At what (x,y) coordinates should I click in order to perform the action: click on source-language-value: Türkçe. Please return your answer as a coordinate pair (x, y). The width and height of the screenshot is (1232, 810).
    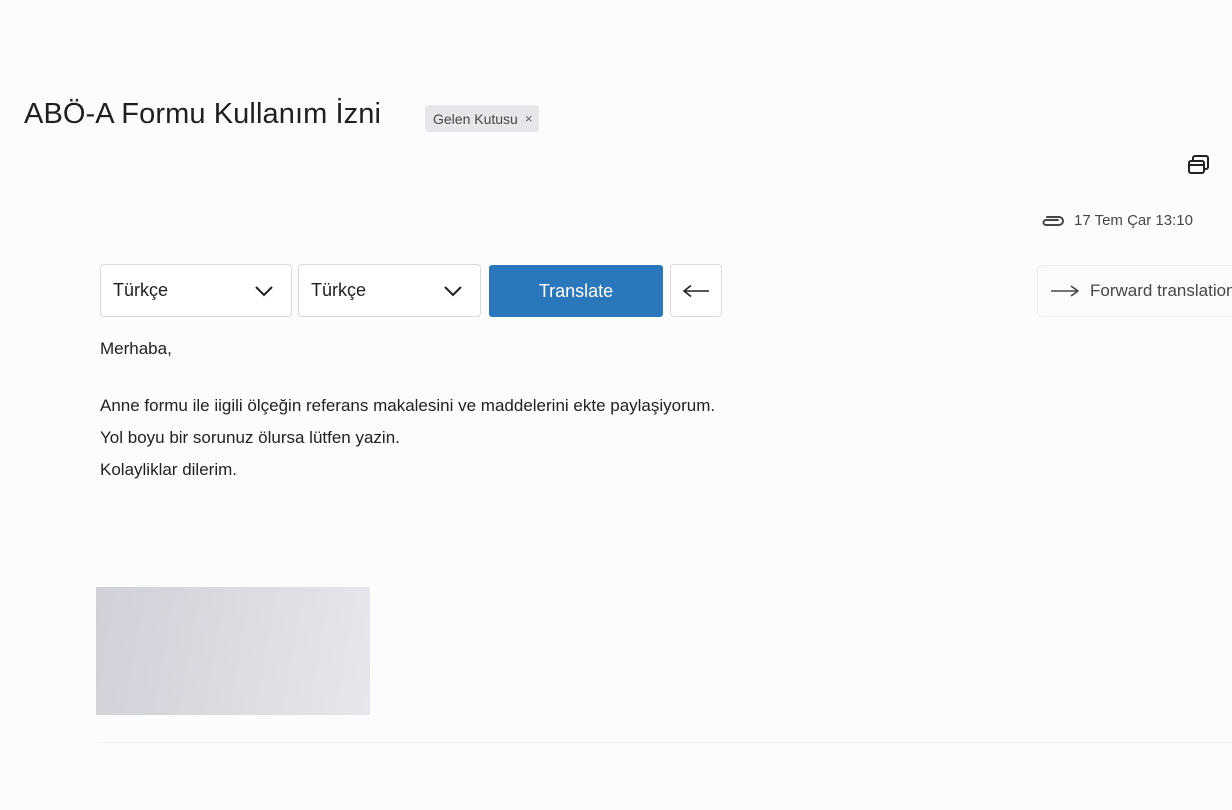
    Looking at the image, I should click on (141, 290).